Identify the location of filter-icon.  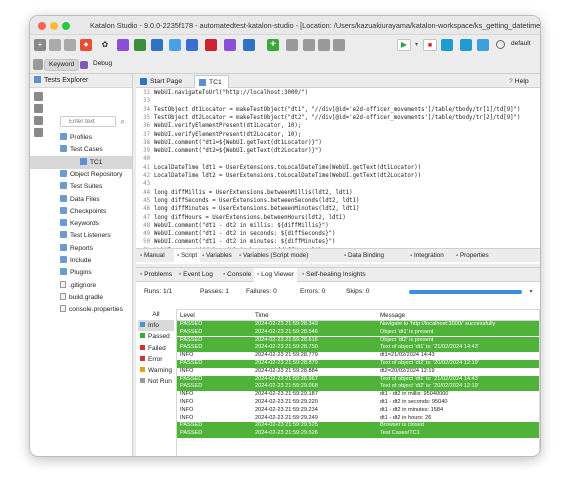
(38, 120).